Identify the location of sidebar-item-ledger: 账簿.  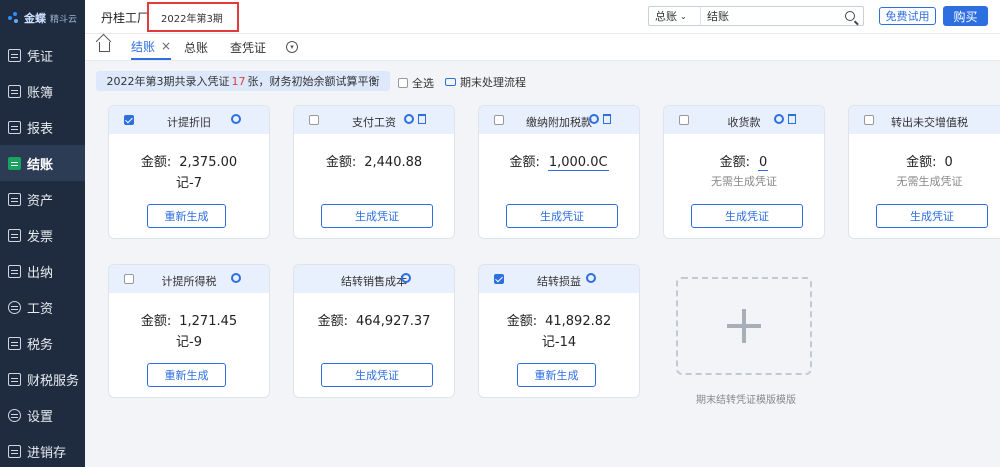
(42, 91).